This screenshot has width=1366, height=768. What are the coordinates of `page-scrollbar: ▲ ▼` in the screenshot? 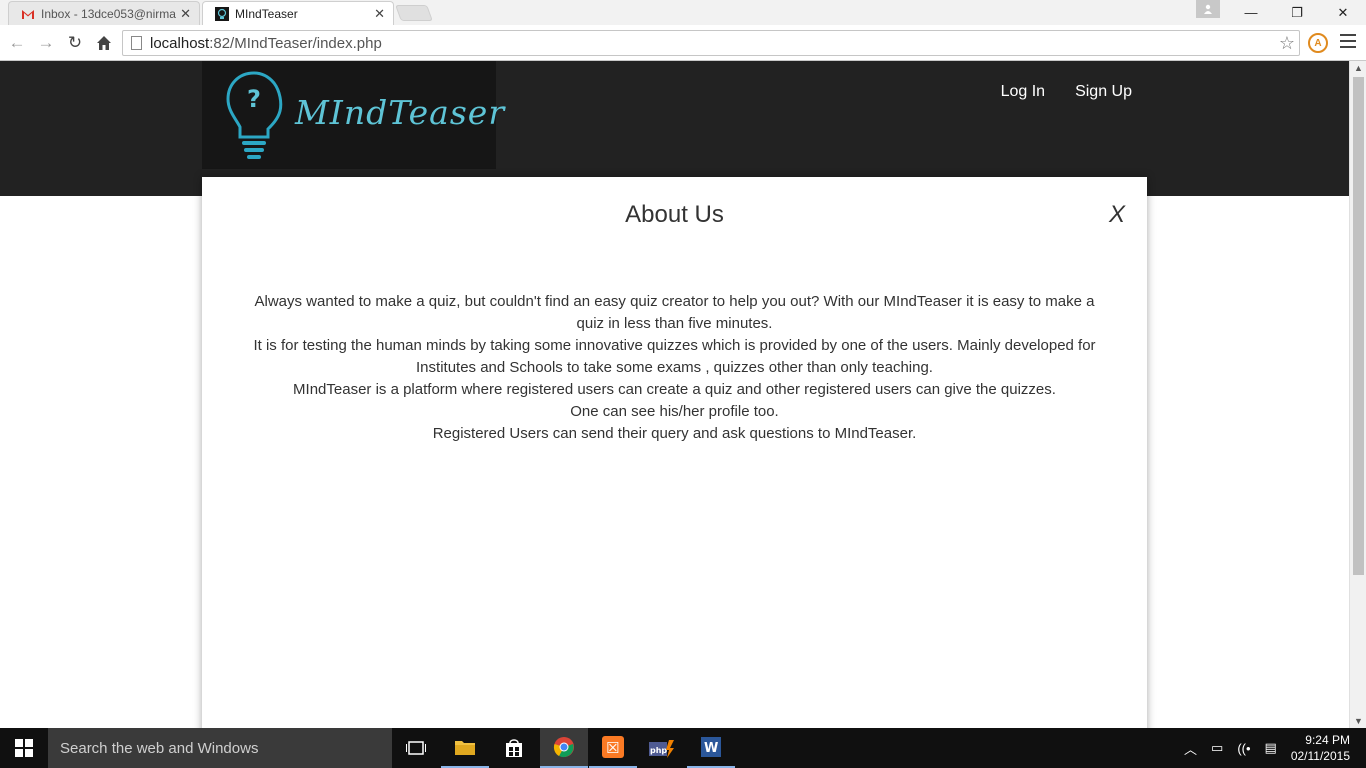 It's located at (1357, 394).